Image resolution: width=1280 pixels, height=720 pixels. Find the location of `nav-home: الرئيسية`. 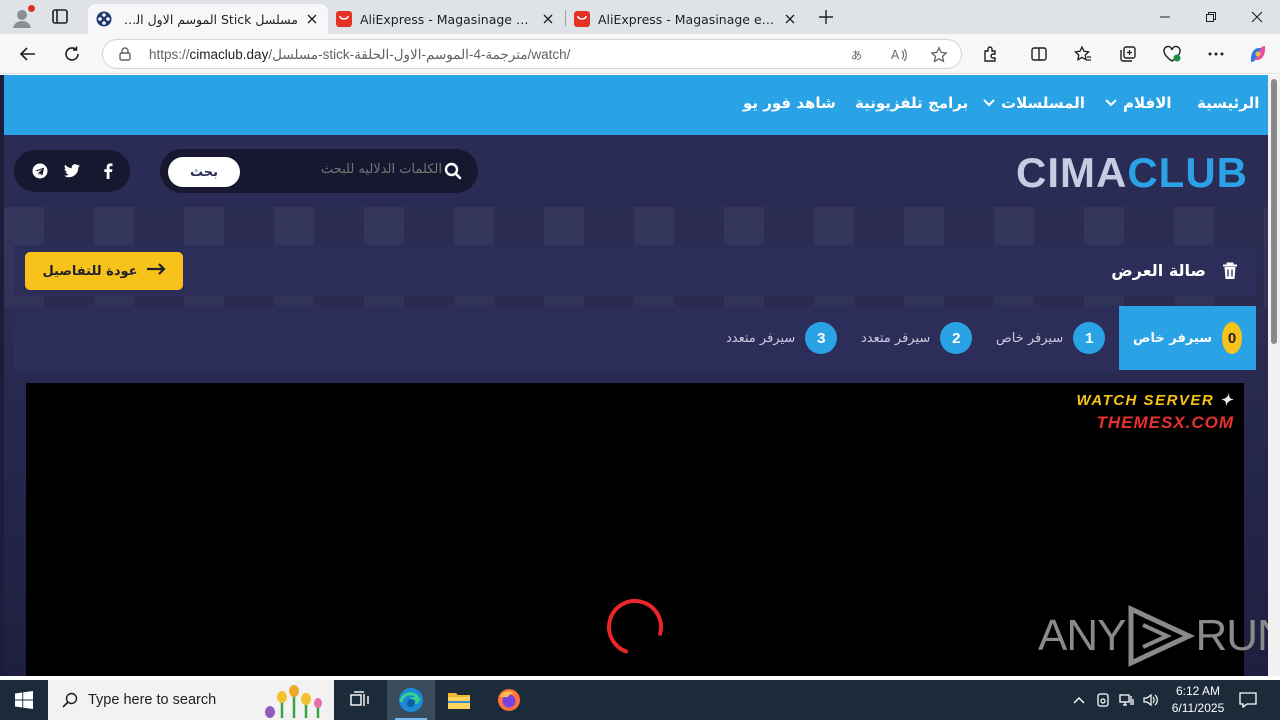

nav-home: الرئيسية is located at coordinates (1228, 103).